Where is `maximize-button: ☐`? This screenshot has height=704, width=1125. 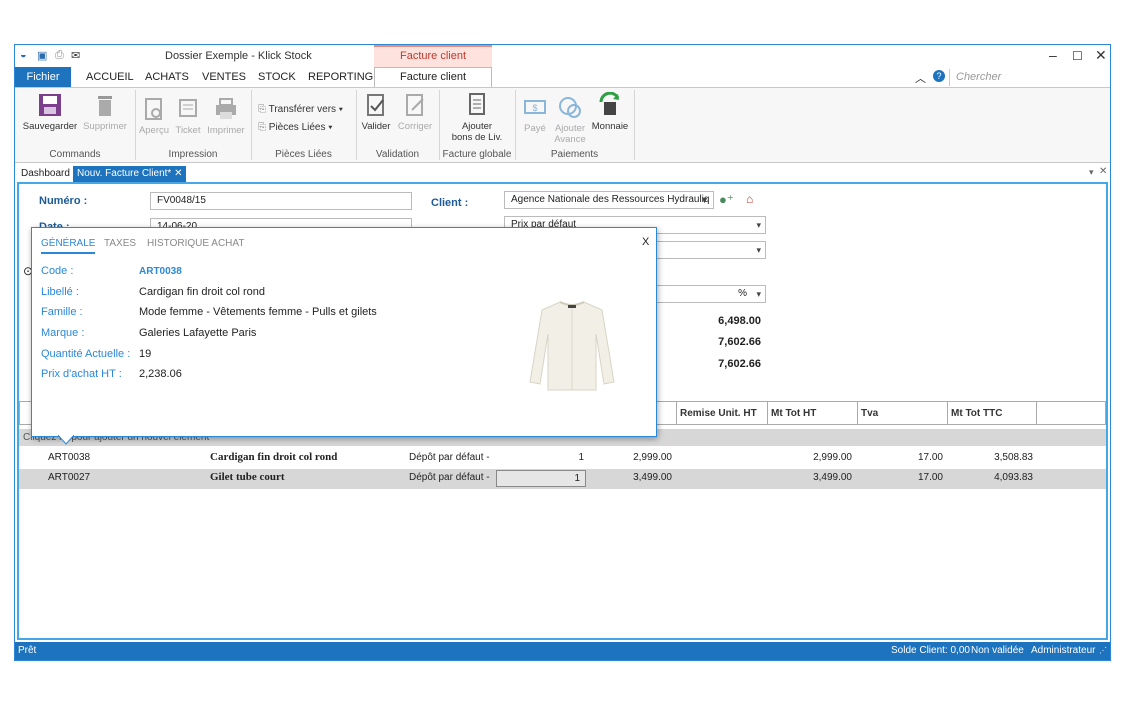
maximize-button: ☐ is located at coordinates (1077, 56).